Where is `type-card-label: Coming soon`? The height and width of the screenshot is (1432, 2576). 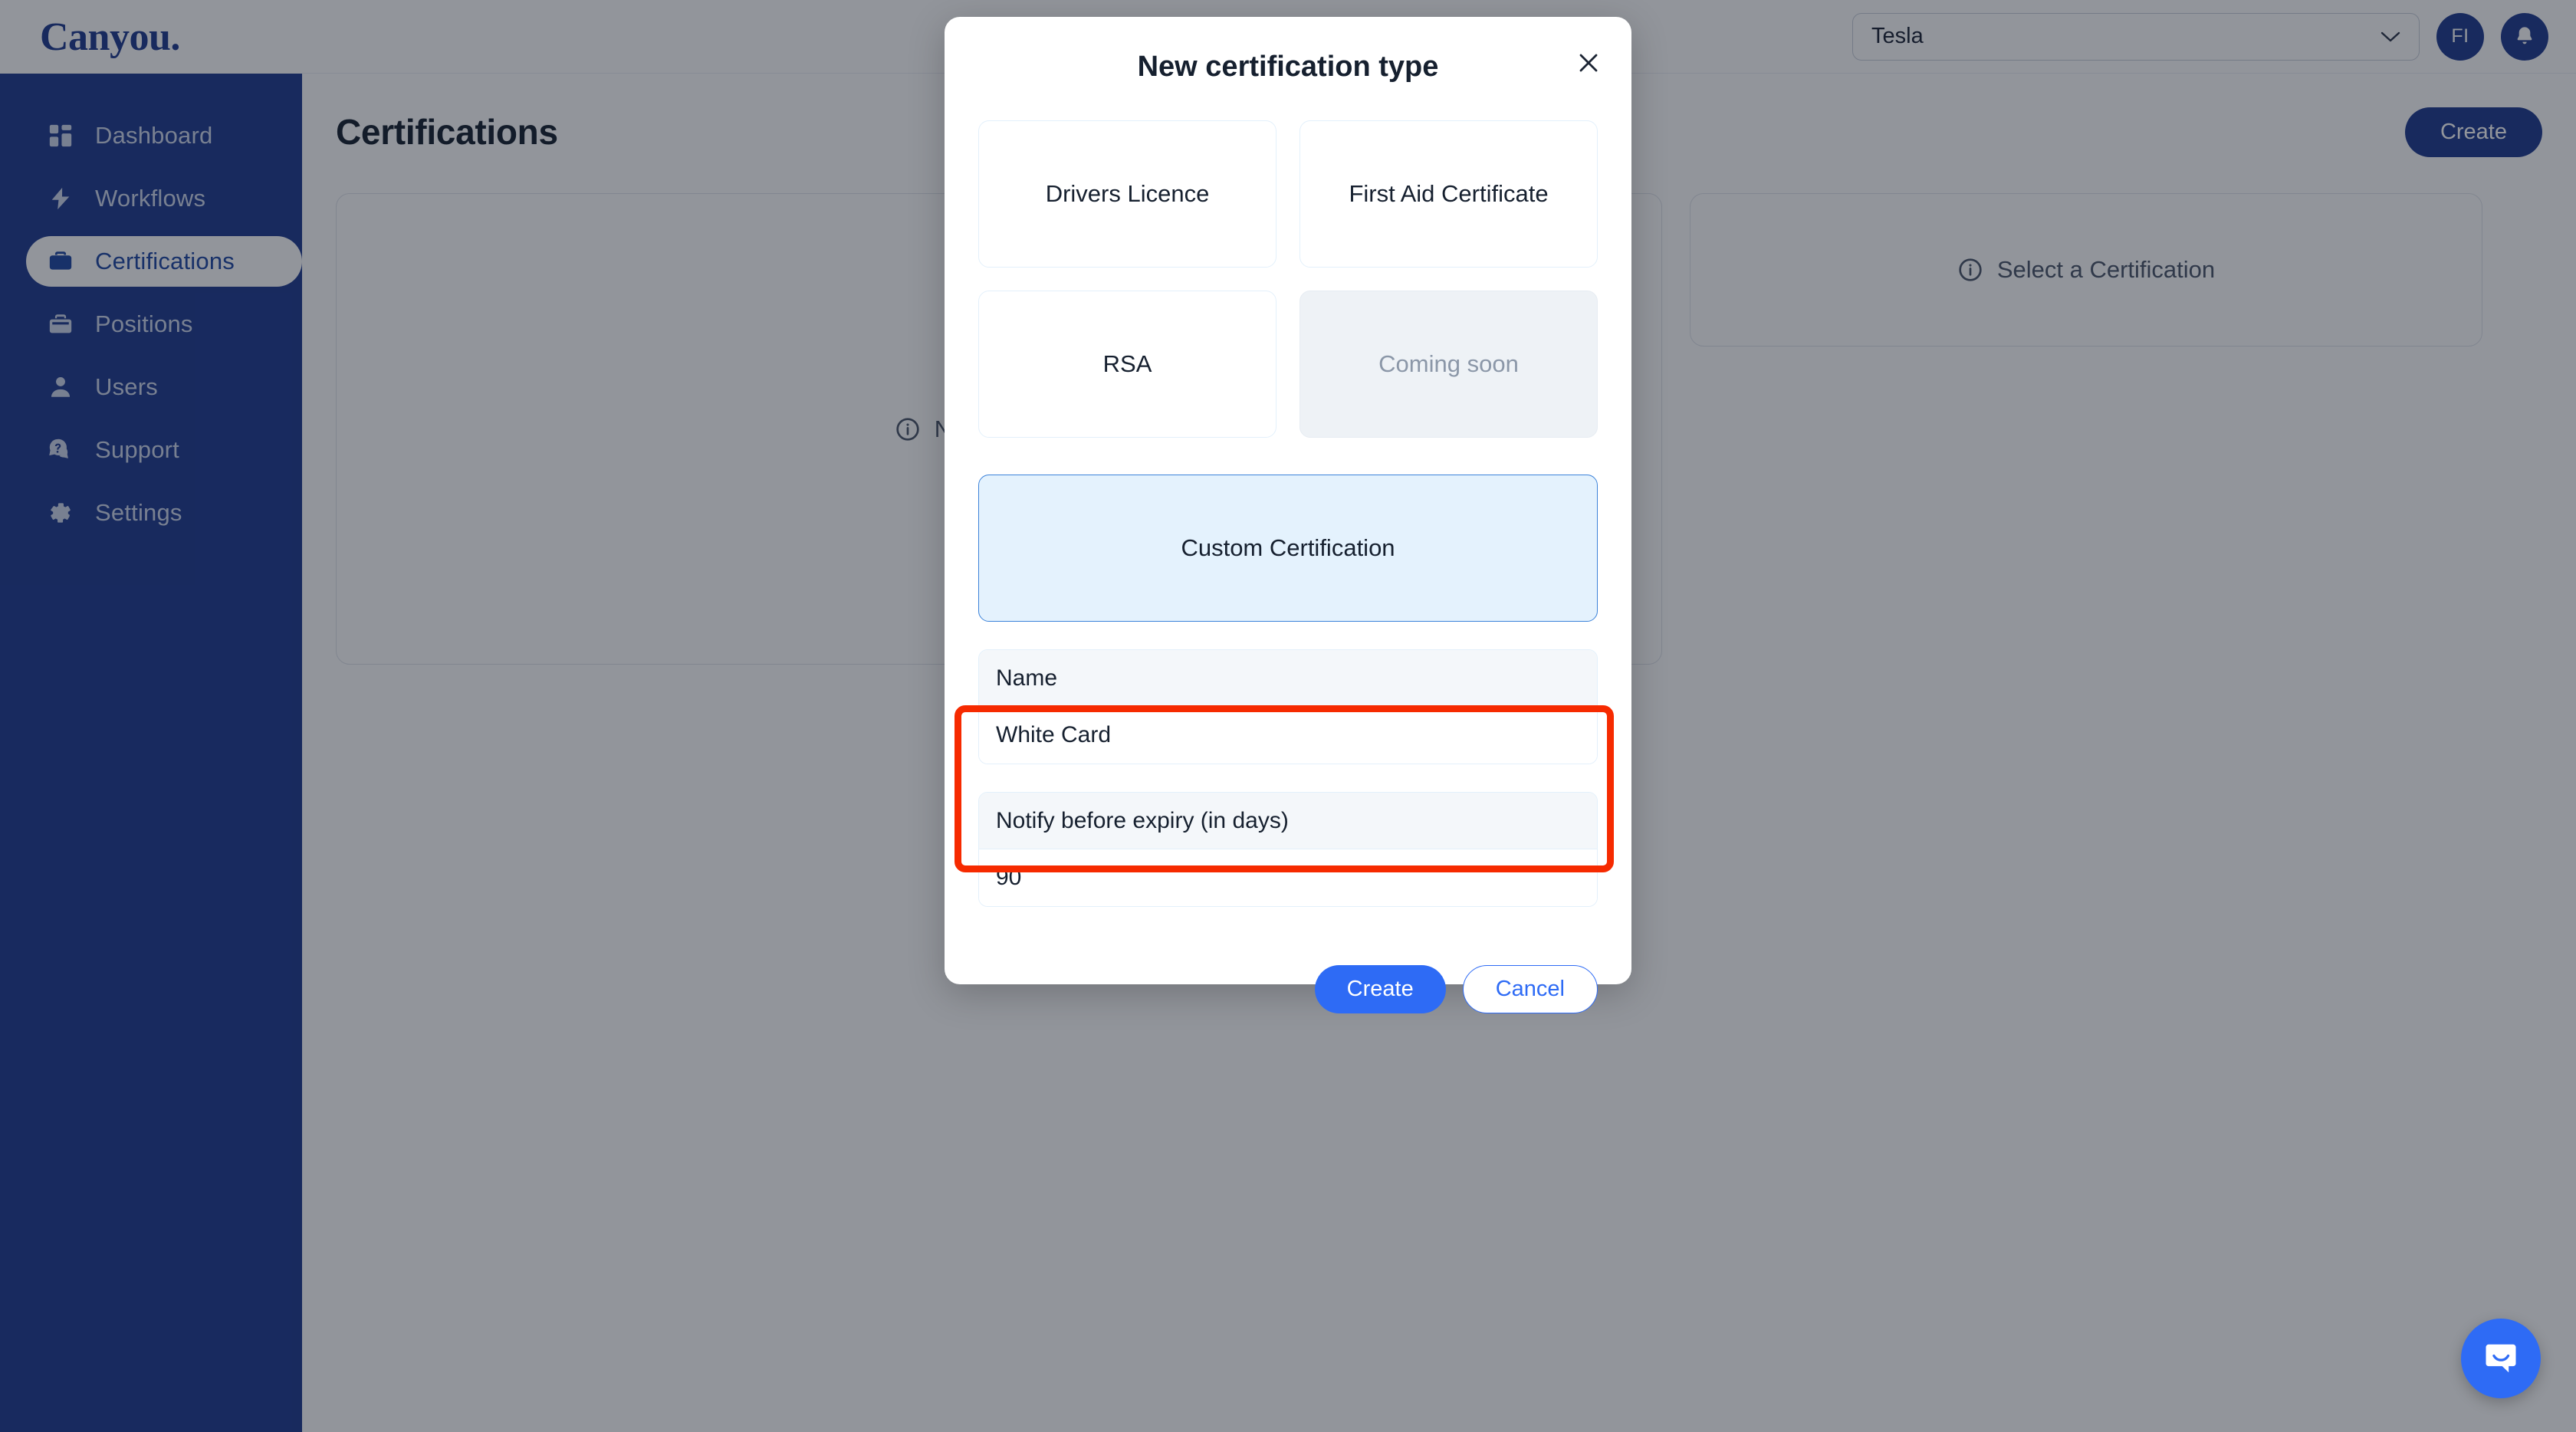
type-card-label: Coming soon is located at coordinates (1448, 363).